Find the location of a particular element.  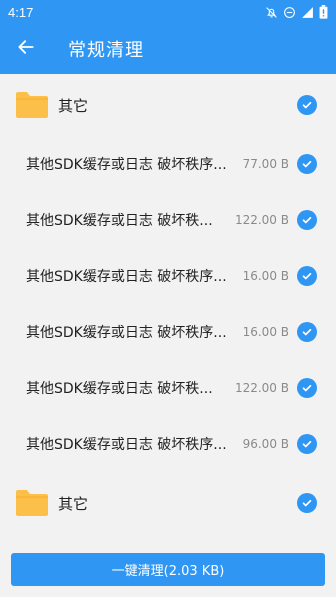

list-item: 其他SDK缓存或日志 破坏秩序... 77.00 B is located at coordinates (168, 164).